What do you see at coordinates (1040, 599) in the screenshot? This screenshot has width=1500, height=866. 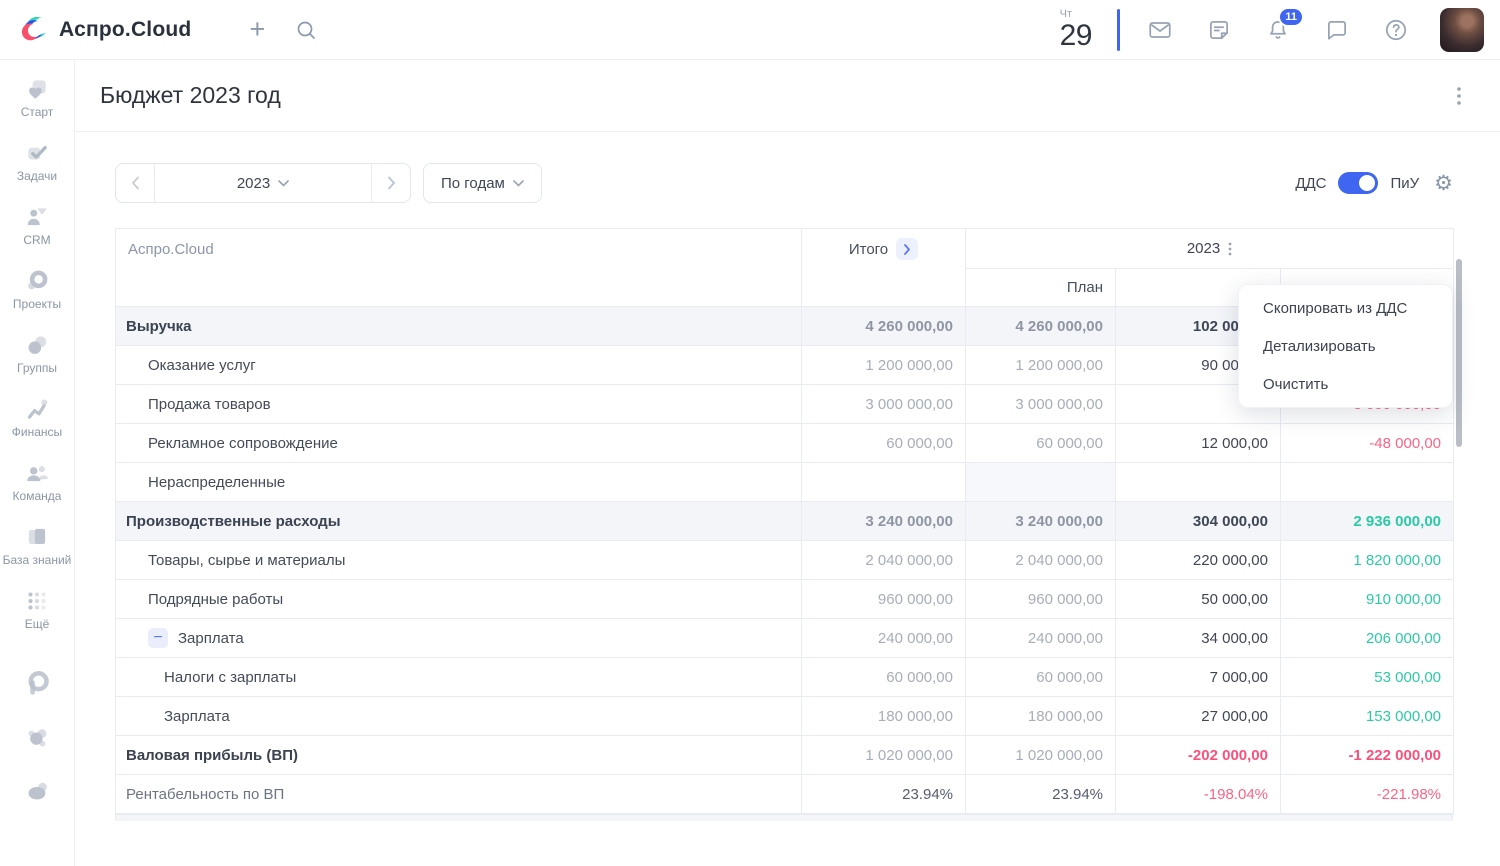 I see `plan-cell: 960 000,00` at bounding box center [1040, 599].